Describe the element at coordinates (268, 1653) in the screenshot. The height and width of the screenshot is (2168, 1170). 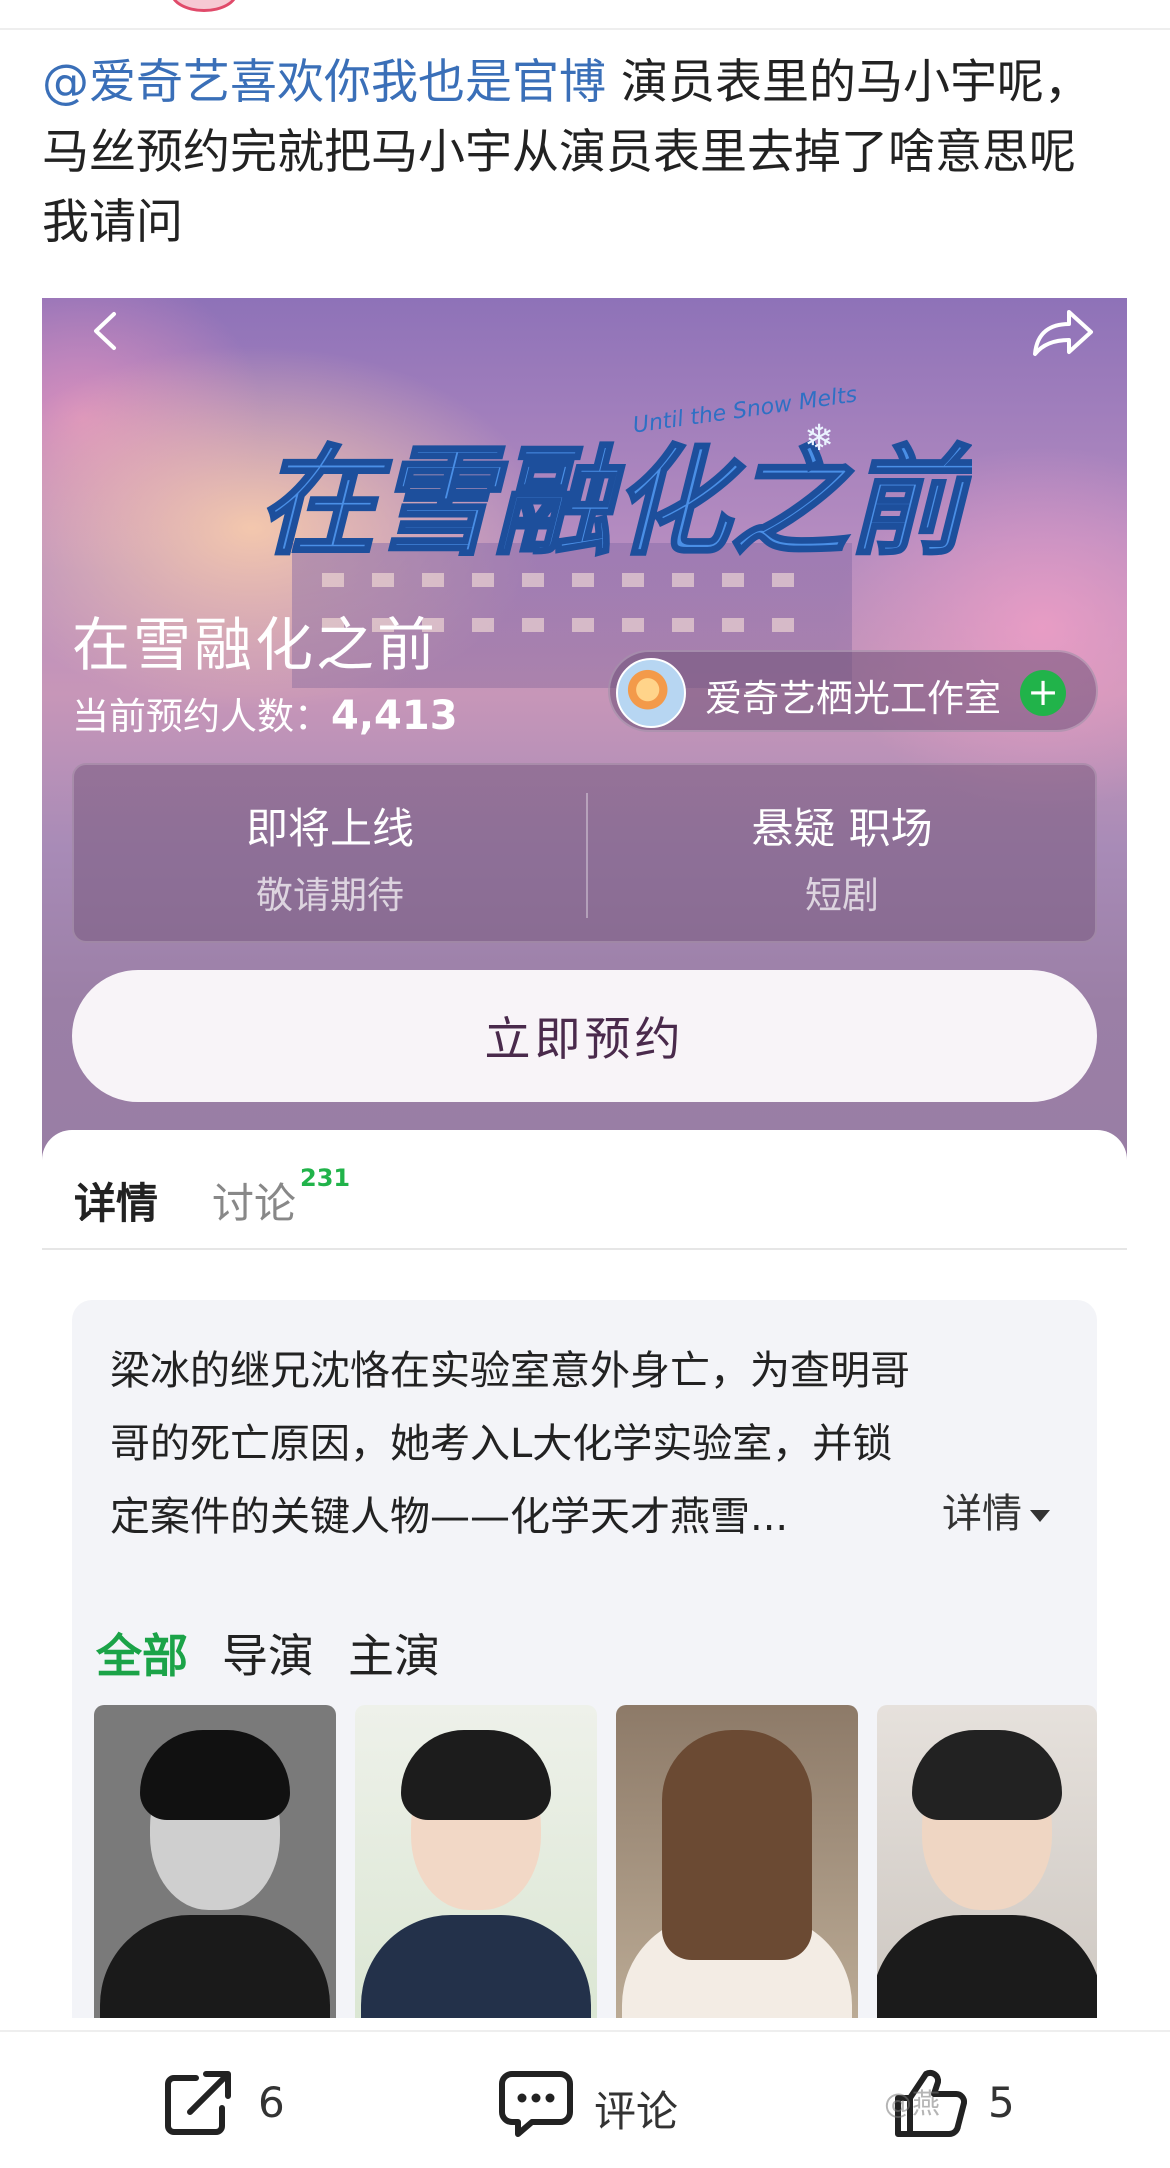
I see `filter-director: 导演` at that location.